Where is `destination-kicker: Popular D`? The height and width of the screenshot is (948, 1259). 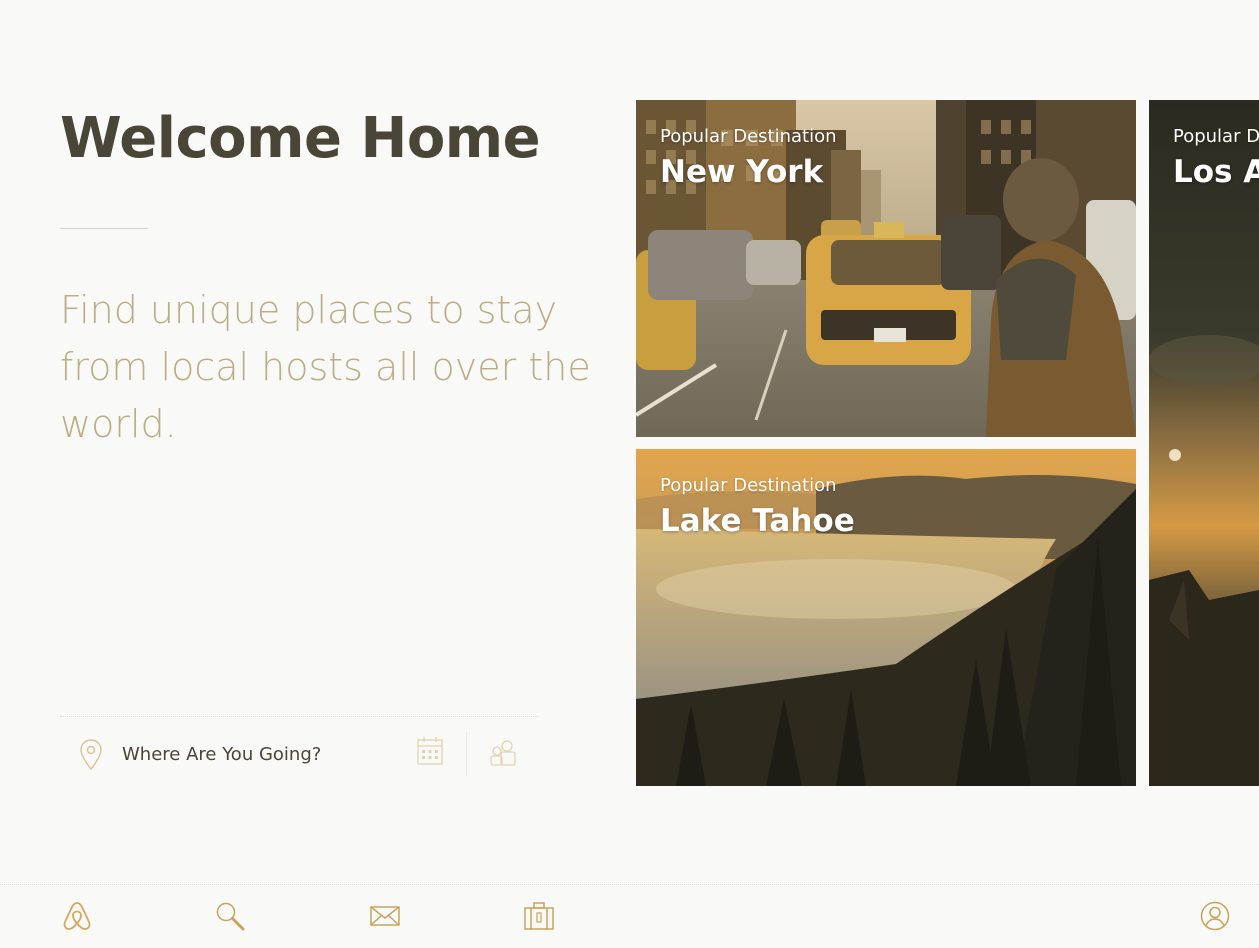
destination-kicker: Popular D is located at coordinates (1216, 136).